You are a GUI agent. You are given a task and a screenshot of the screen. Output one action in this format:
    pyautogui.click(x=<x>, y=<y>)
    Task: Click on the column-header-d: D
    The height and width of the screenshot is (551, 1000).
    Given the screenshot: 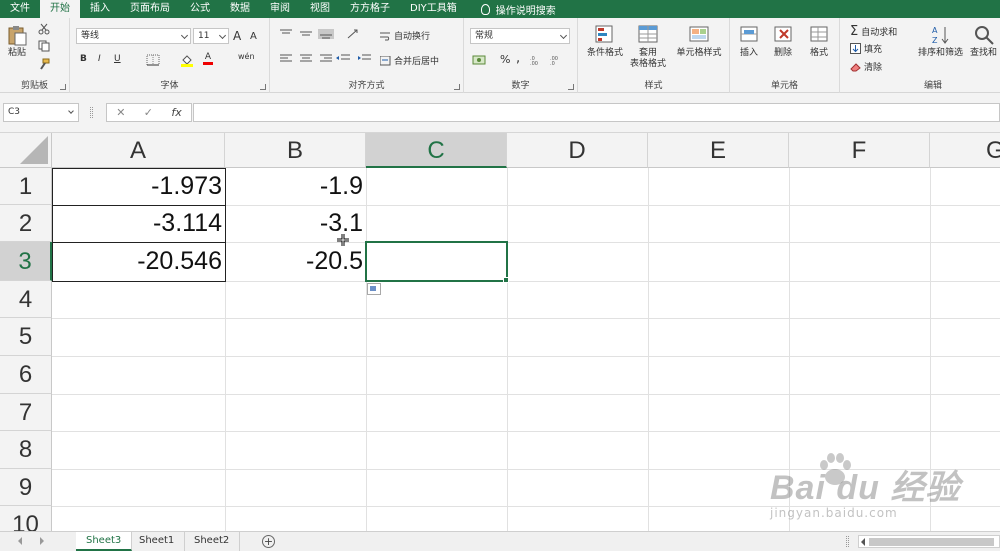 What is the action you would take?
    pyautogui.click(x=577, y=150)
    